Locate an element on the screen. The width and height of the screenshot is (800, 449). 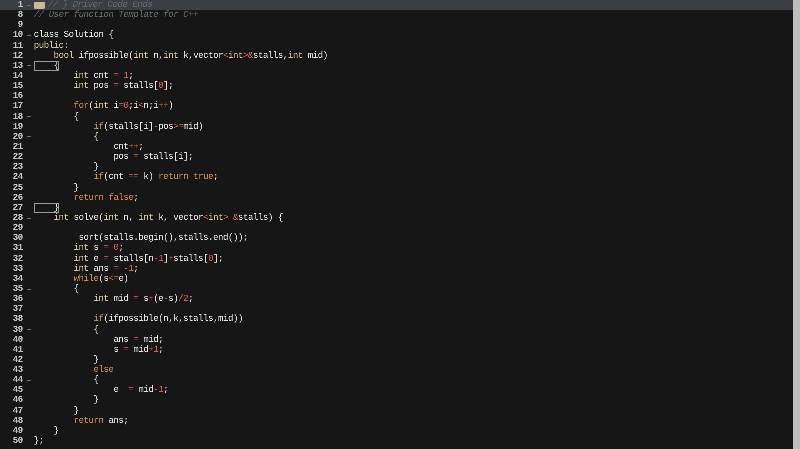
code-line: return ans; is located at coordinates (100, 421).